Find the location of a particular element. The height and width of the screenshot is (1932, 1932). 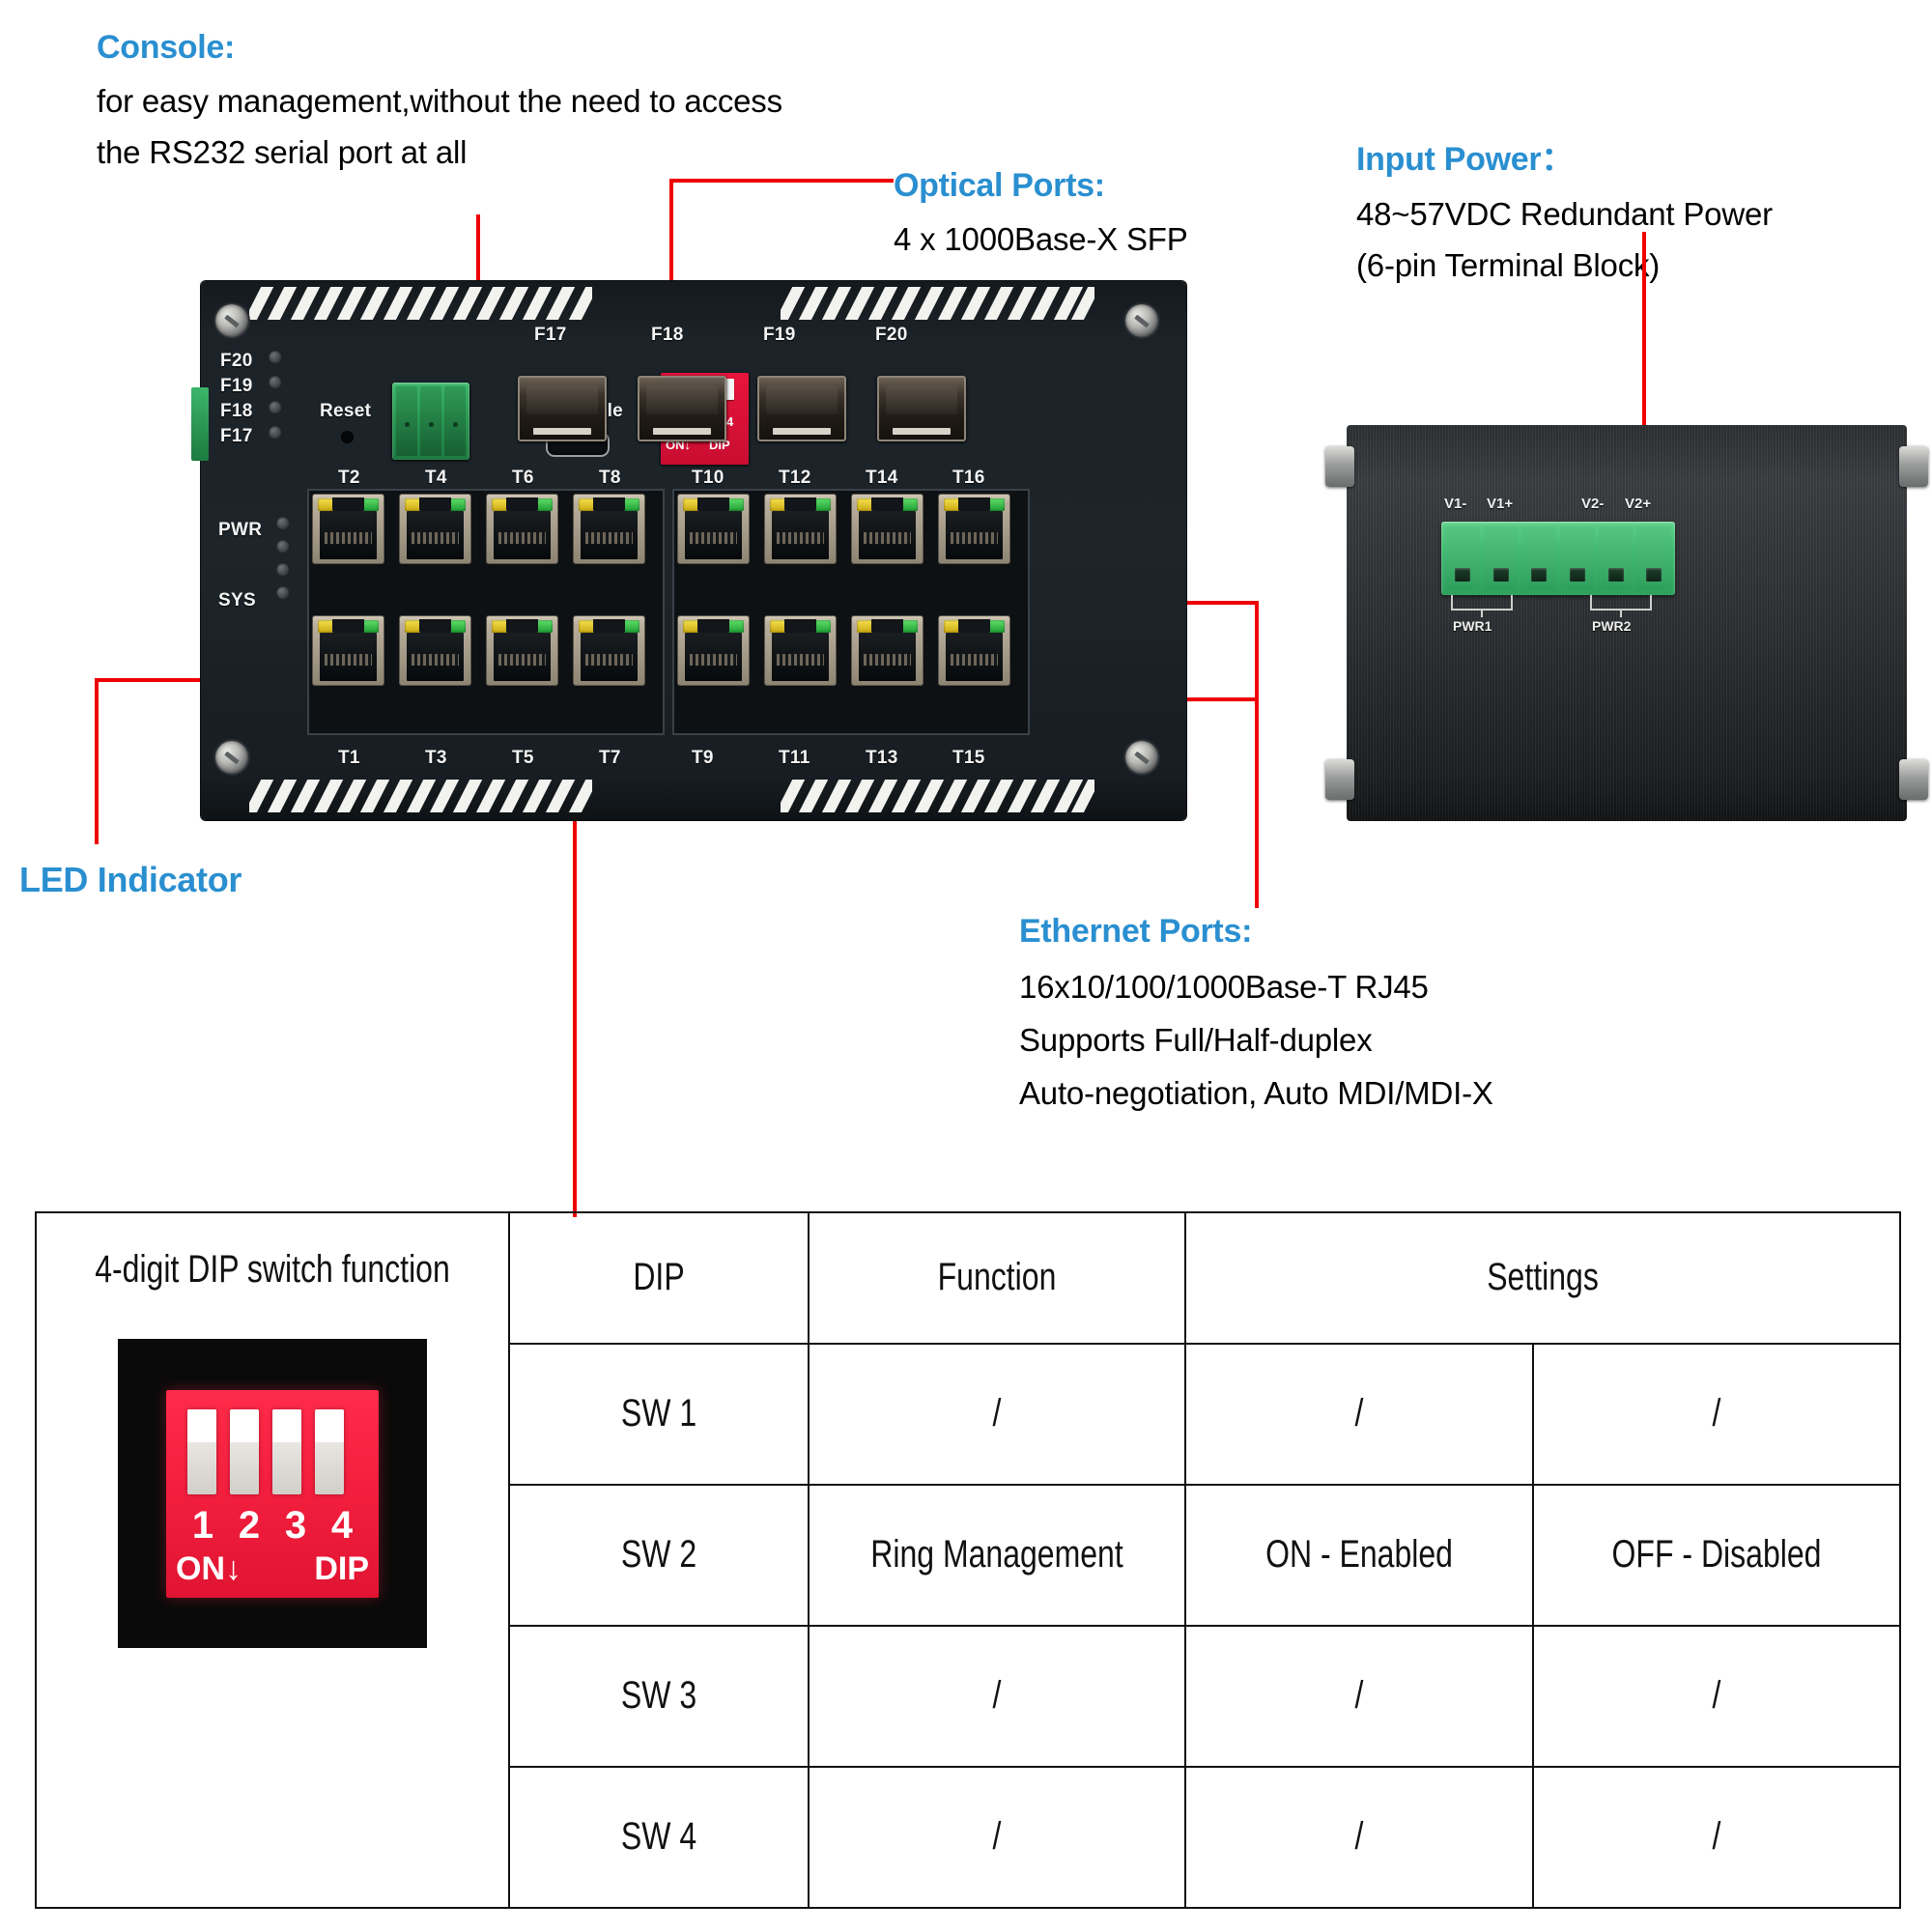

rj45-port-t10 is located at coordinates (713, 529).